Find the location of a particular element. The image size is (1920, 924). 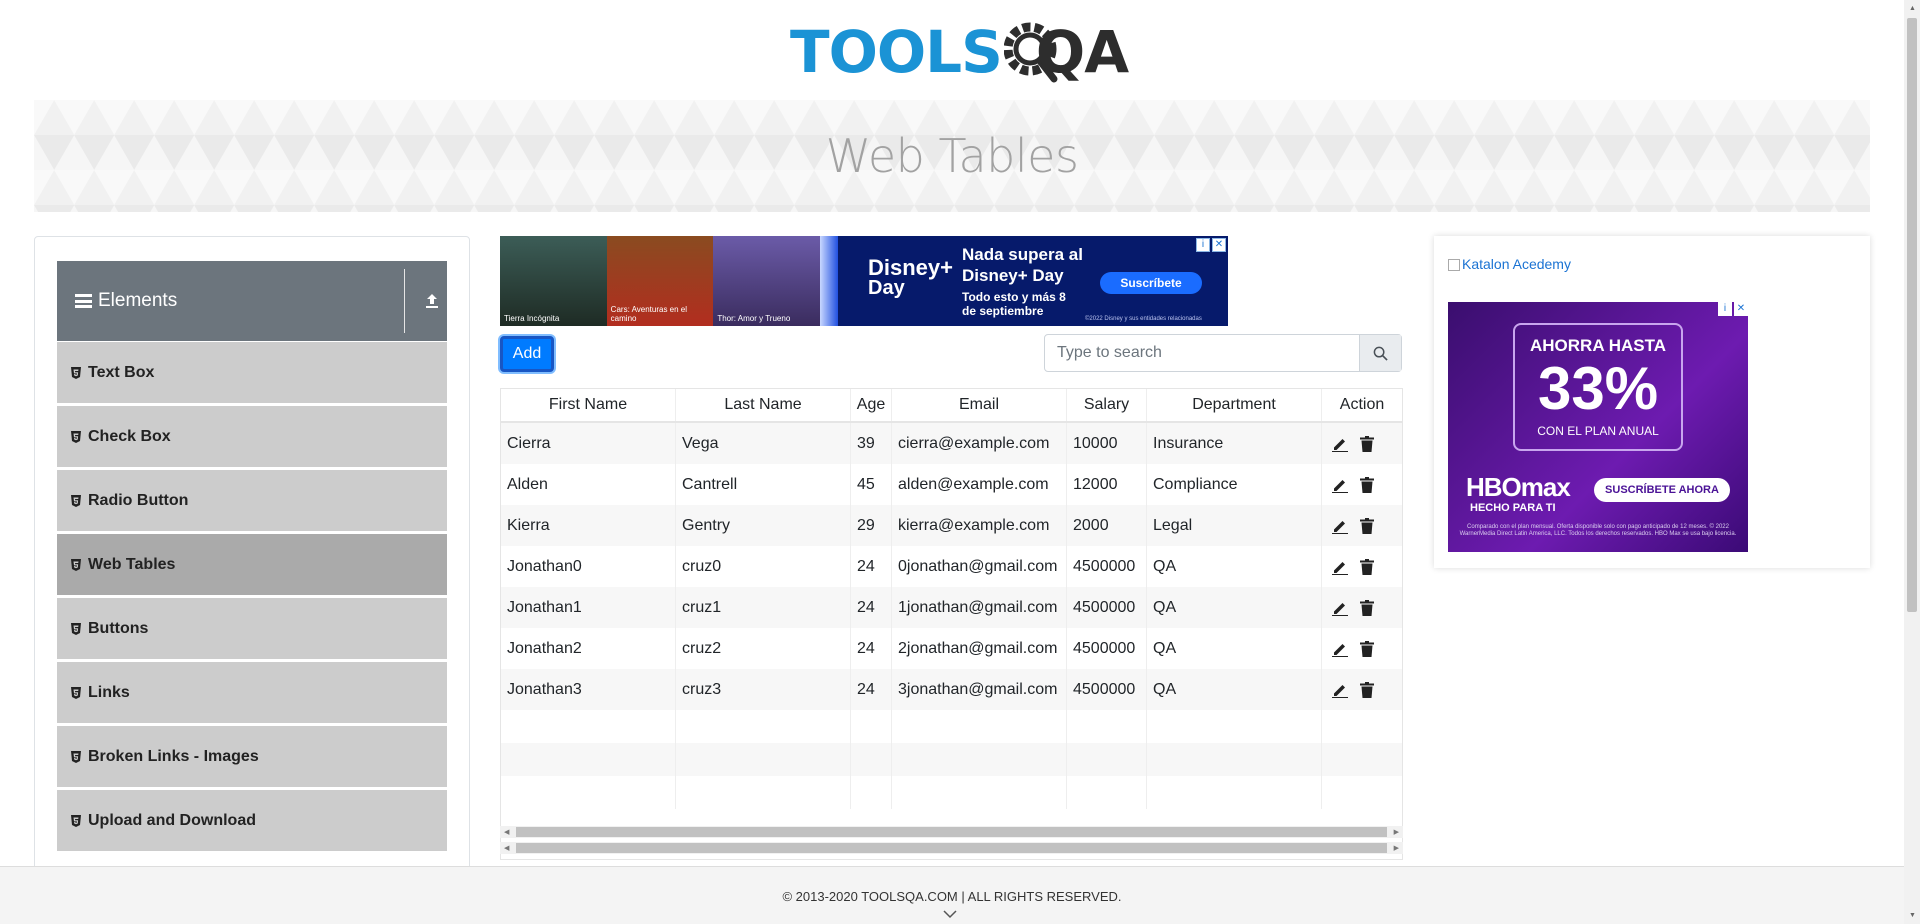

sidebar-item-web-tables: Web Tables is located at coordinates (252, 564).